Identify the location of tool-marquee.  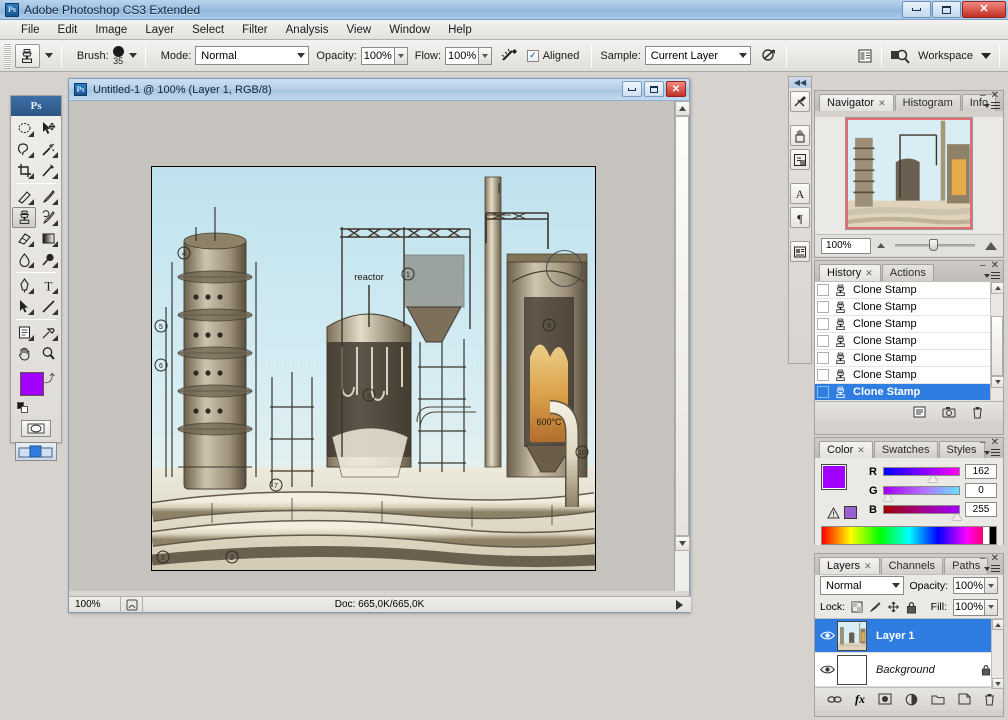
(24, 128).